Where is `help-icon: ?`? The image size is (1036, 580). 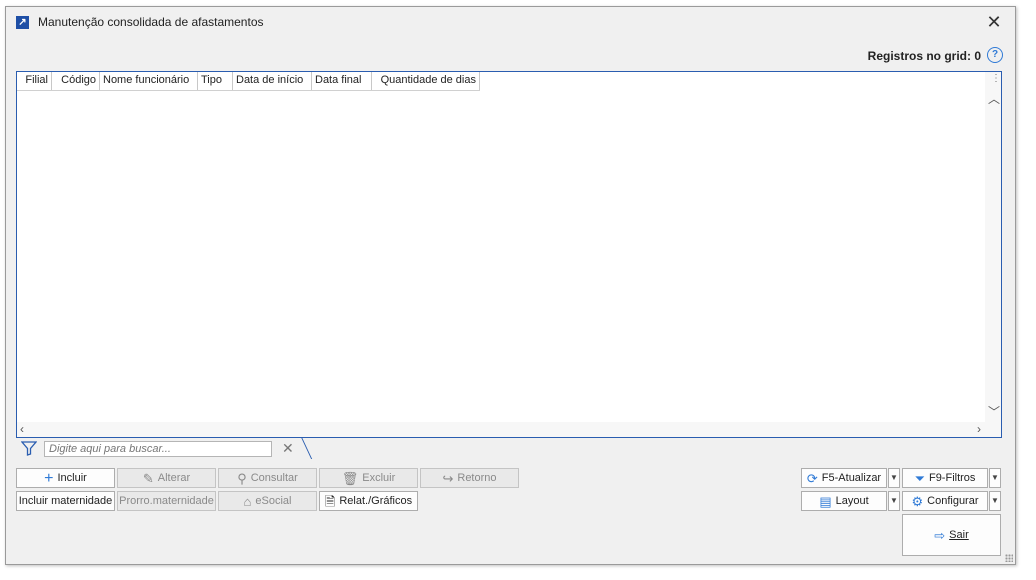 help-icon: ? is located at coordinates (995, 55).